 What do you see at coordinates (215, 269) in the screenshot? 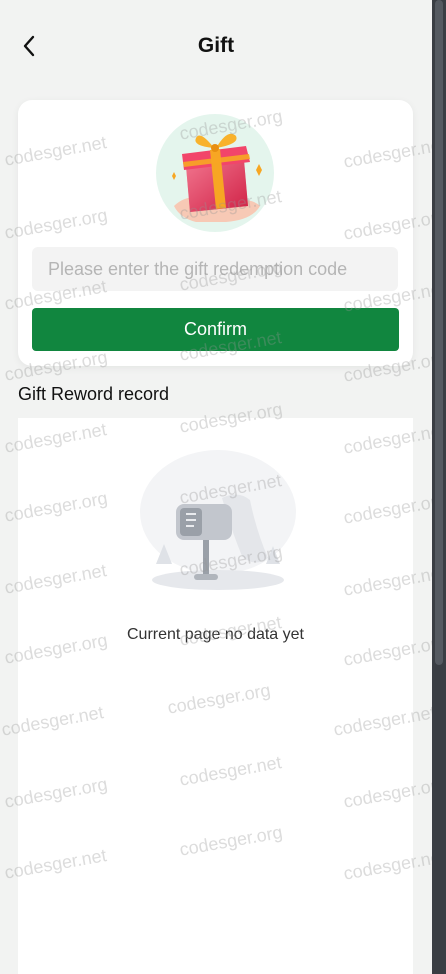
I see `redemption-code-input` at bounding box center [215, 269].